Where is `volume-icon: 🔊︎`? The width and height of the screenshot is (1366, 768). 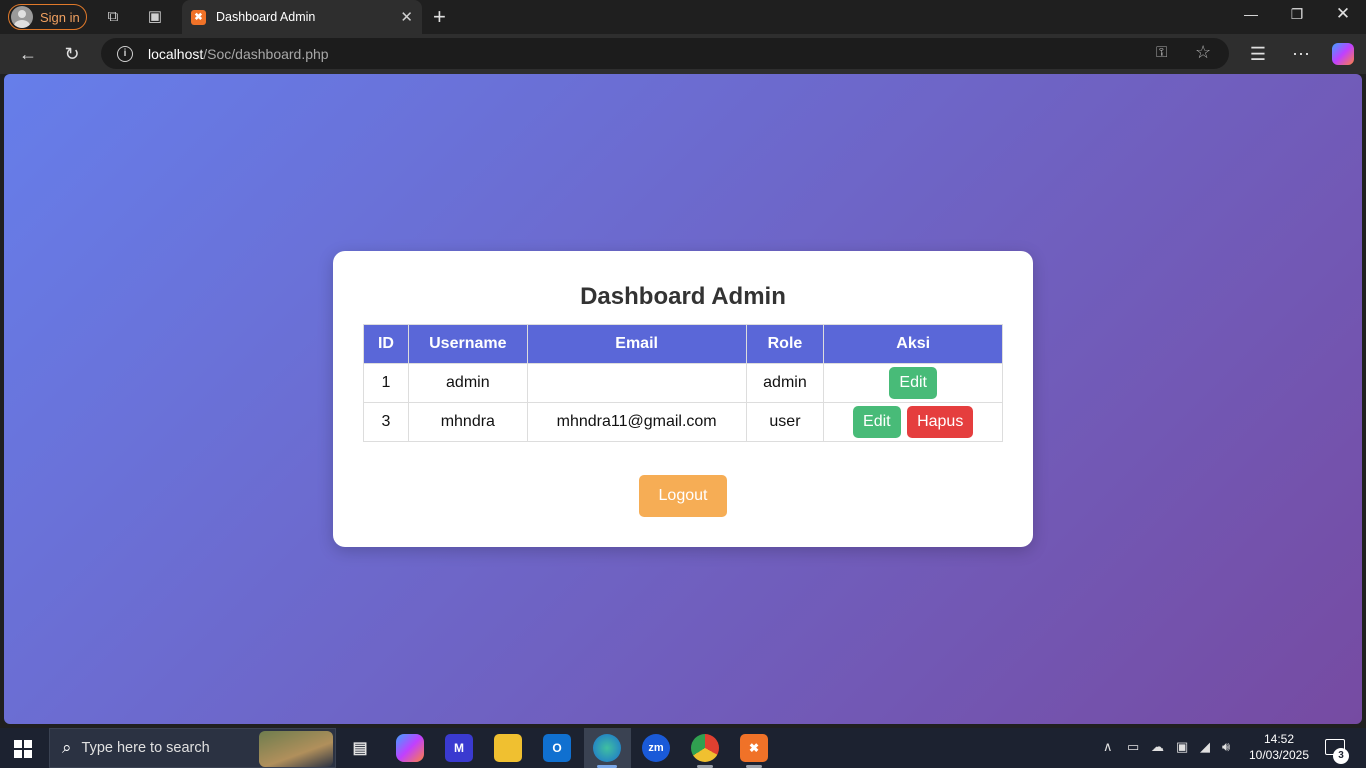
volume-icon: 🔊︎ is located at coordinates (1226, 747).